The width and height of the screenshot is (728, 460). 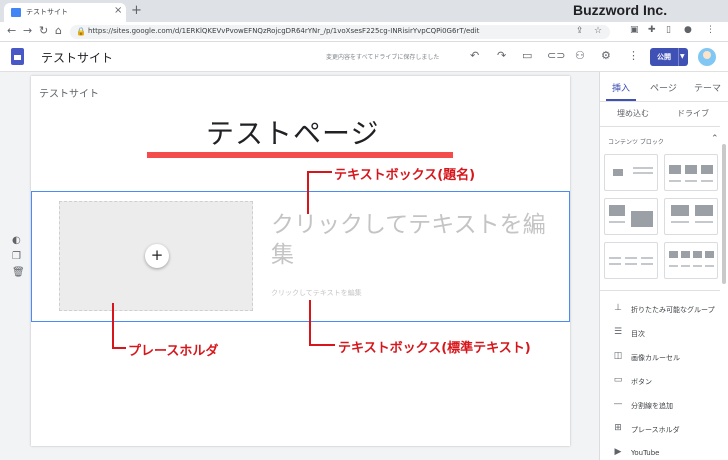 I want to click on body-textbox: クリックしてテキストを編集, so click(x=316, y=293).